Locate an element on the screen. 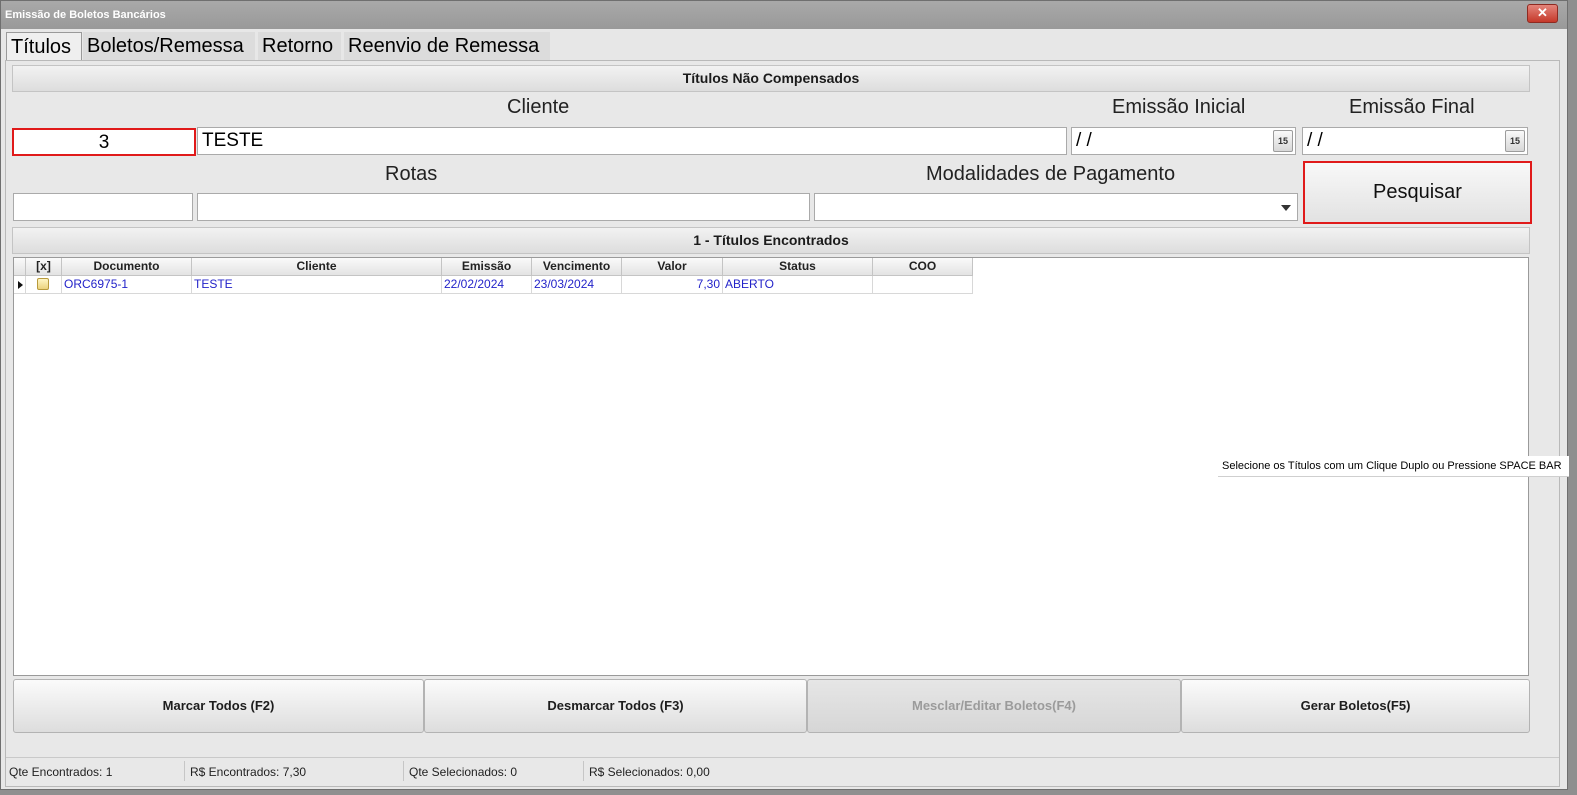  emissao-inicial-input: / / 15 is located at coordinates (1183, 141).